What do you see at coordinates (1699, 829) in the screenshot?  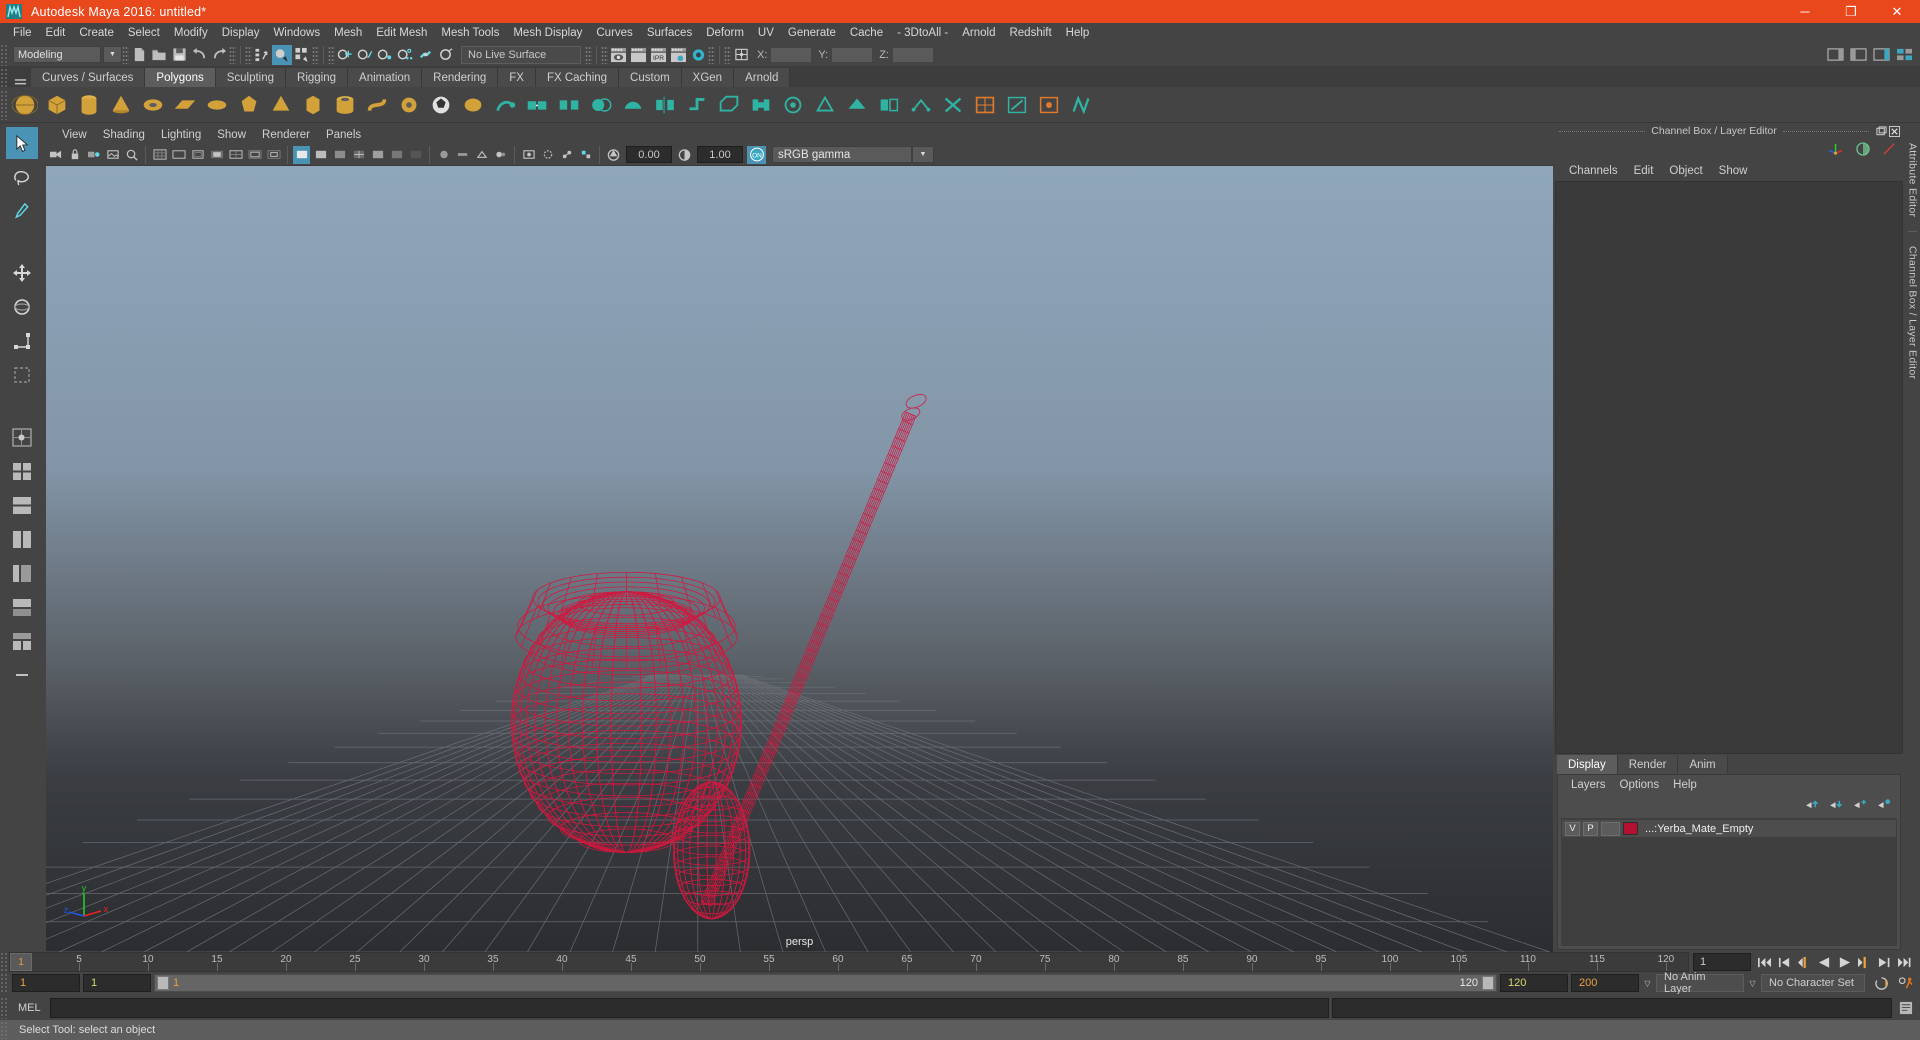 I see `layer-name: ...:Yerba_Mate_Empty` at bounding box center [1699, 829].